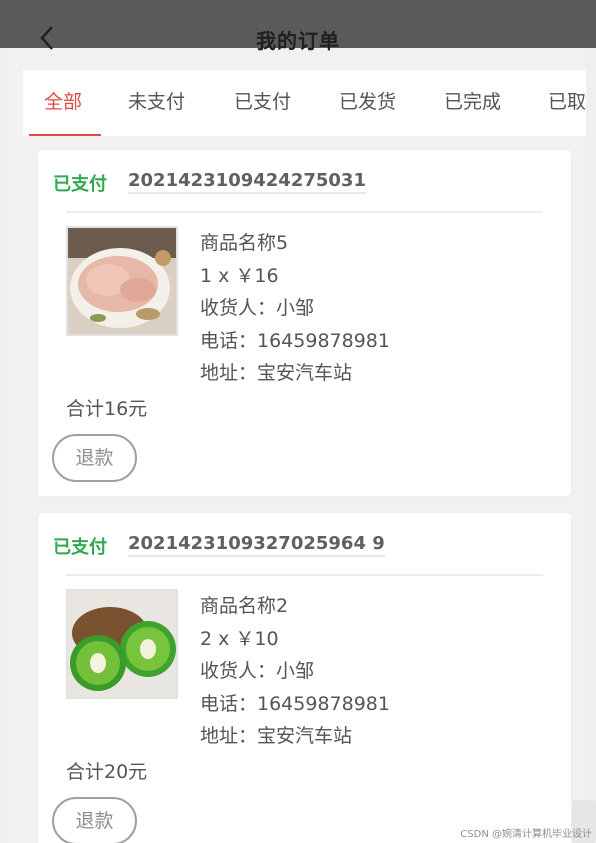 The image size is (596, 843). What do you see at coordinates (567, 103) in the screenshot?
I see `tab-cancelled: 已取` at bounding box center [567, 103].